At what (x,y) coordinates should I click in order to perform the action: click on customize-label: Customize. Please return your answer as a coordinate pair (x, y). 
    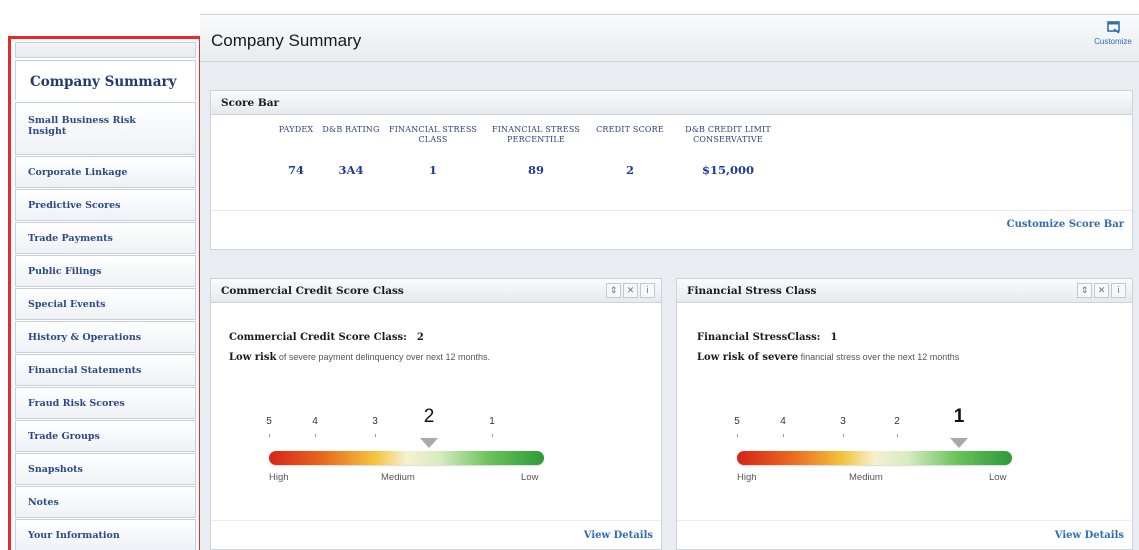
    Looking at the image, I should click on (1113, 41).